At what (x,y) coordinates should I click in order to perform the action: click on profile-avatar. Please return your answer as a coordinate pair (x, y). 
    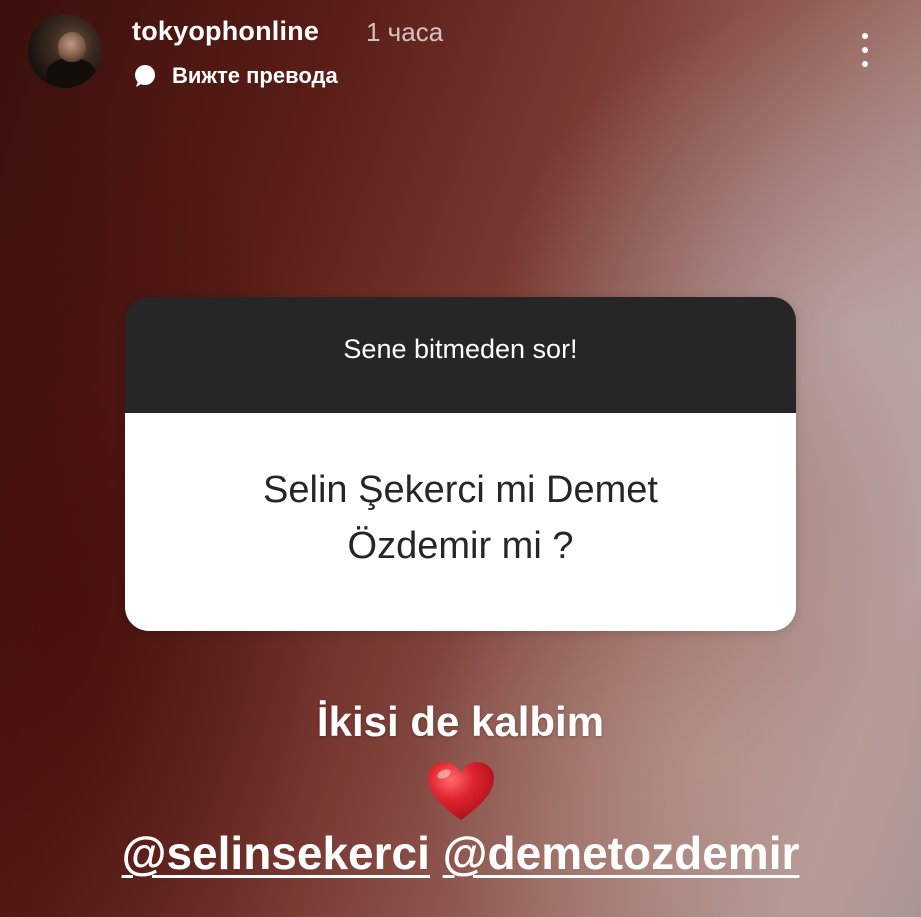
    Looking at the image, I should click on (65, 51).